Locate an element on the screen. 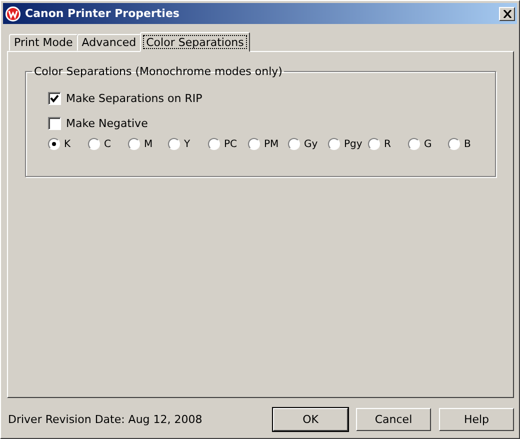 The height and width of the screenshot is (439, 520). radio-button: B is located at coordinates (468, 144).